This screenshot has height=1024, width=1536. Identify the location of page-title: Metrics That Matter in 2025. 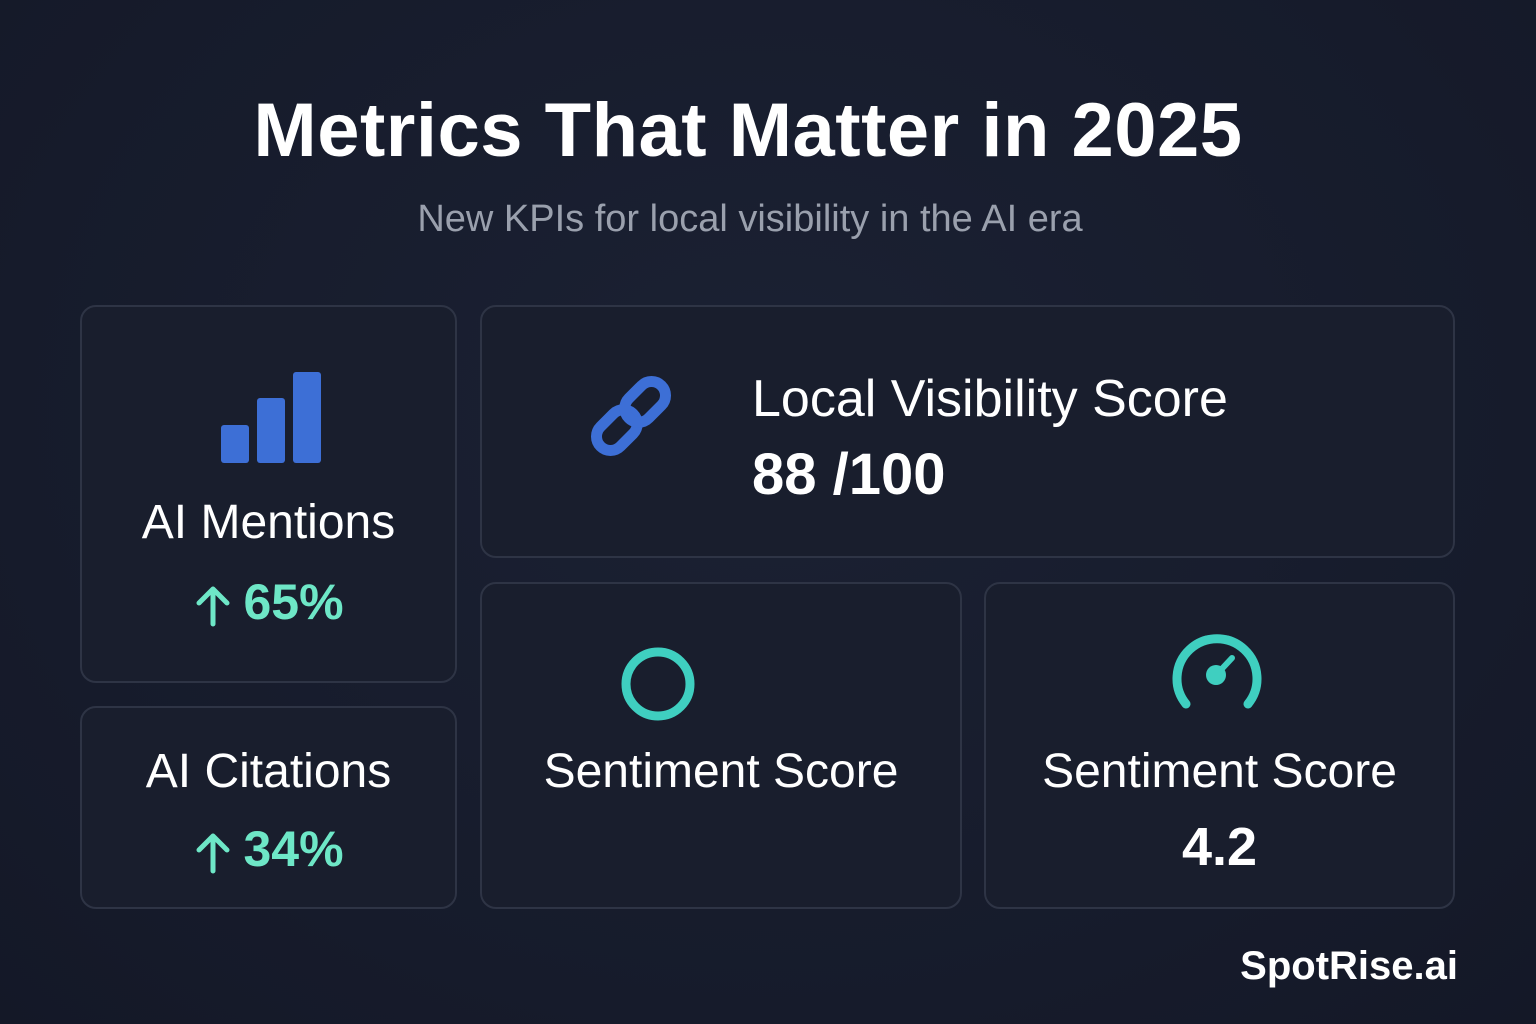
(748, 130).